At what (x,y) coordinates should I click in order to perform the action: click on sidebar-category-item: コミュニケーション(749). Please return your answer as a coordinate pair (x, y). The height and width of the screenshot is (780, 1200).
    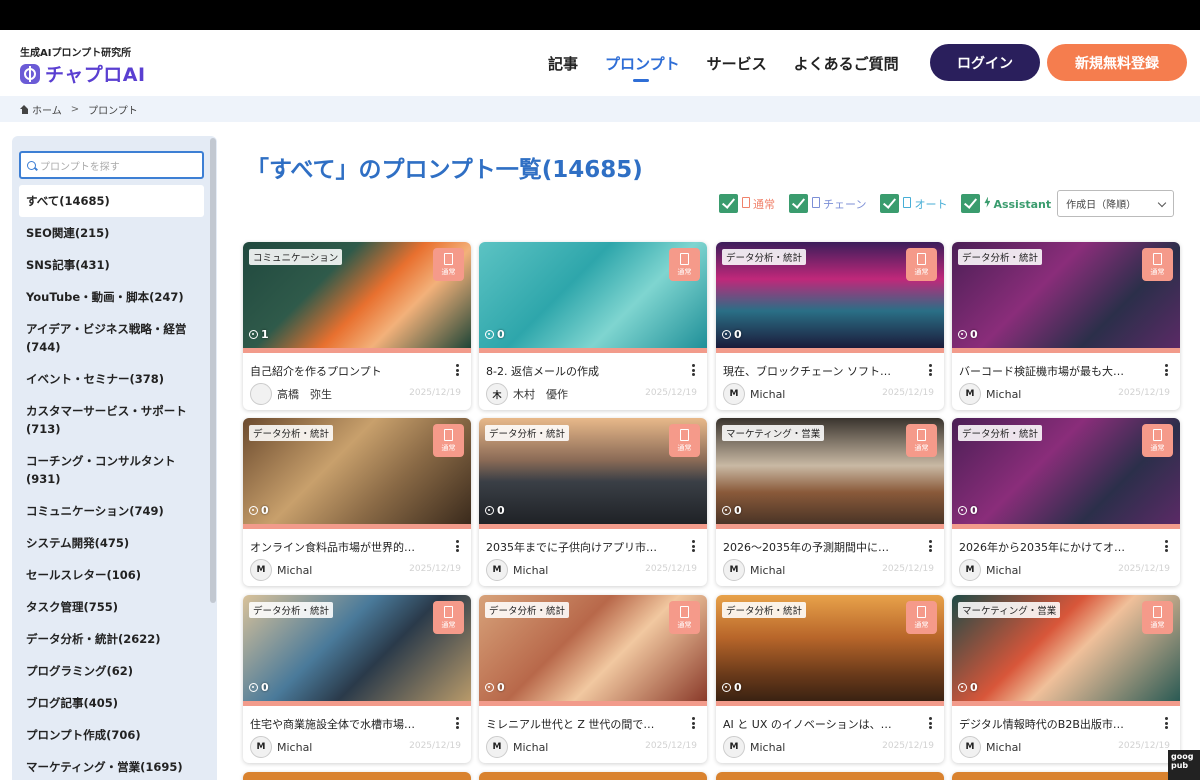
    Looking at the image, I should click on (111, 511).